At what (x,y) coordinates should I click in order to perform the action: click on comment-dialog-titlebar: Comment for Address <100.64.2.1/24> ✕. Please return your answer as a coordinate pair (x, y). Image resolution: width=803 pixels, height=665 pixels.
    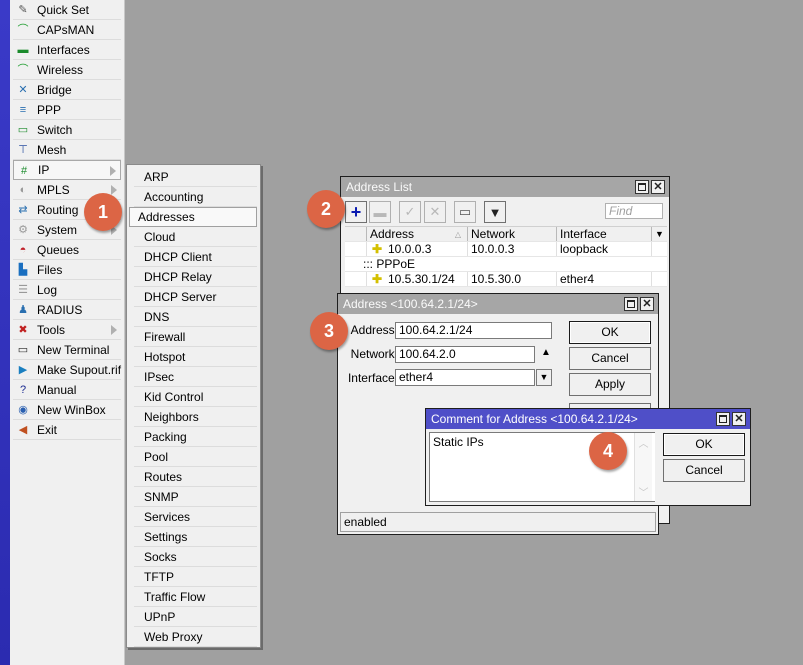
    Looking at the image, I should click on (588, 419).